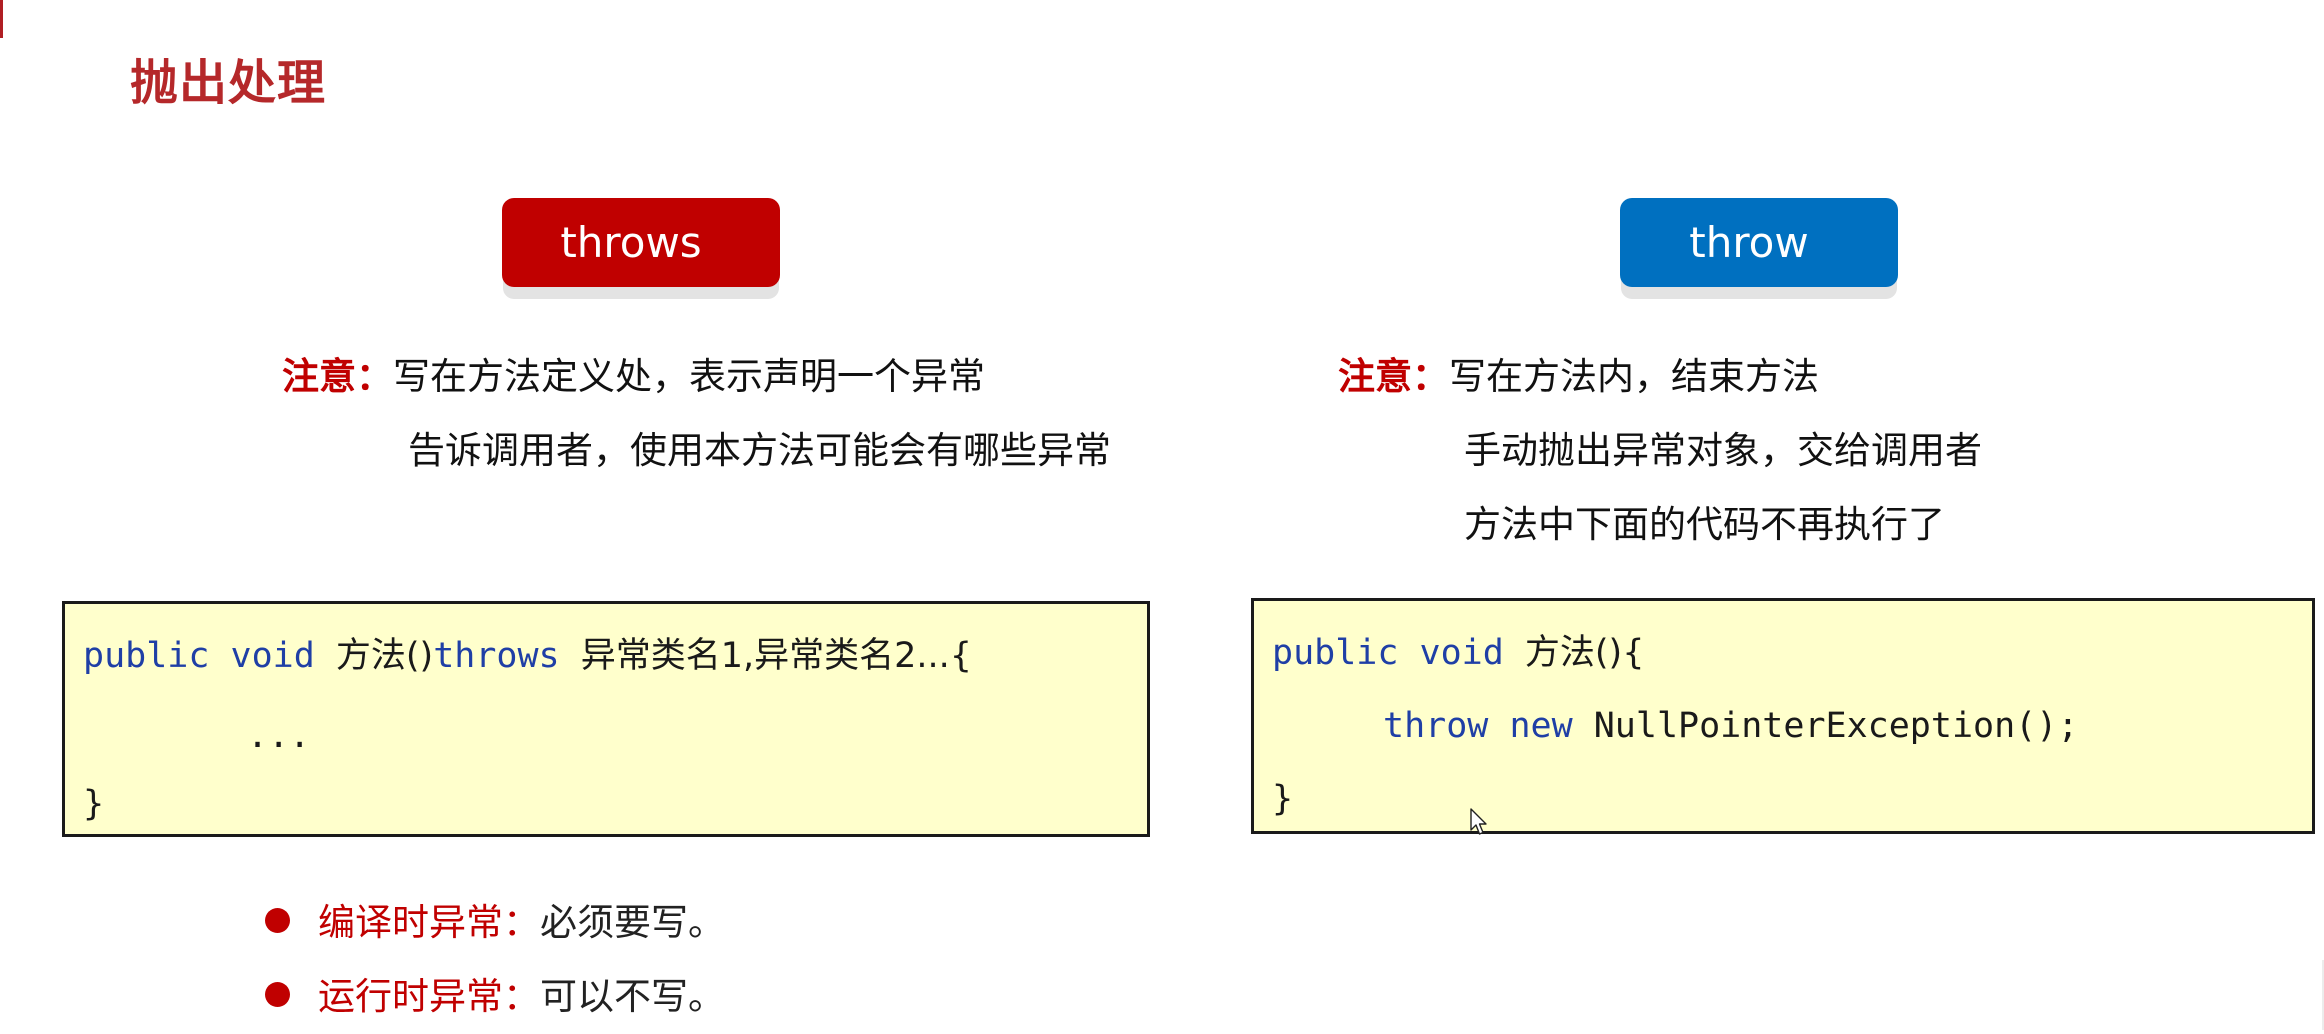 Image resolution: width=2324 pixels, height=1034 pixels. I want to click on note-line: 注意：写在方法定义处，表示声明一个异常, so click(696, 377).